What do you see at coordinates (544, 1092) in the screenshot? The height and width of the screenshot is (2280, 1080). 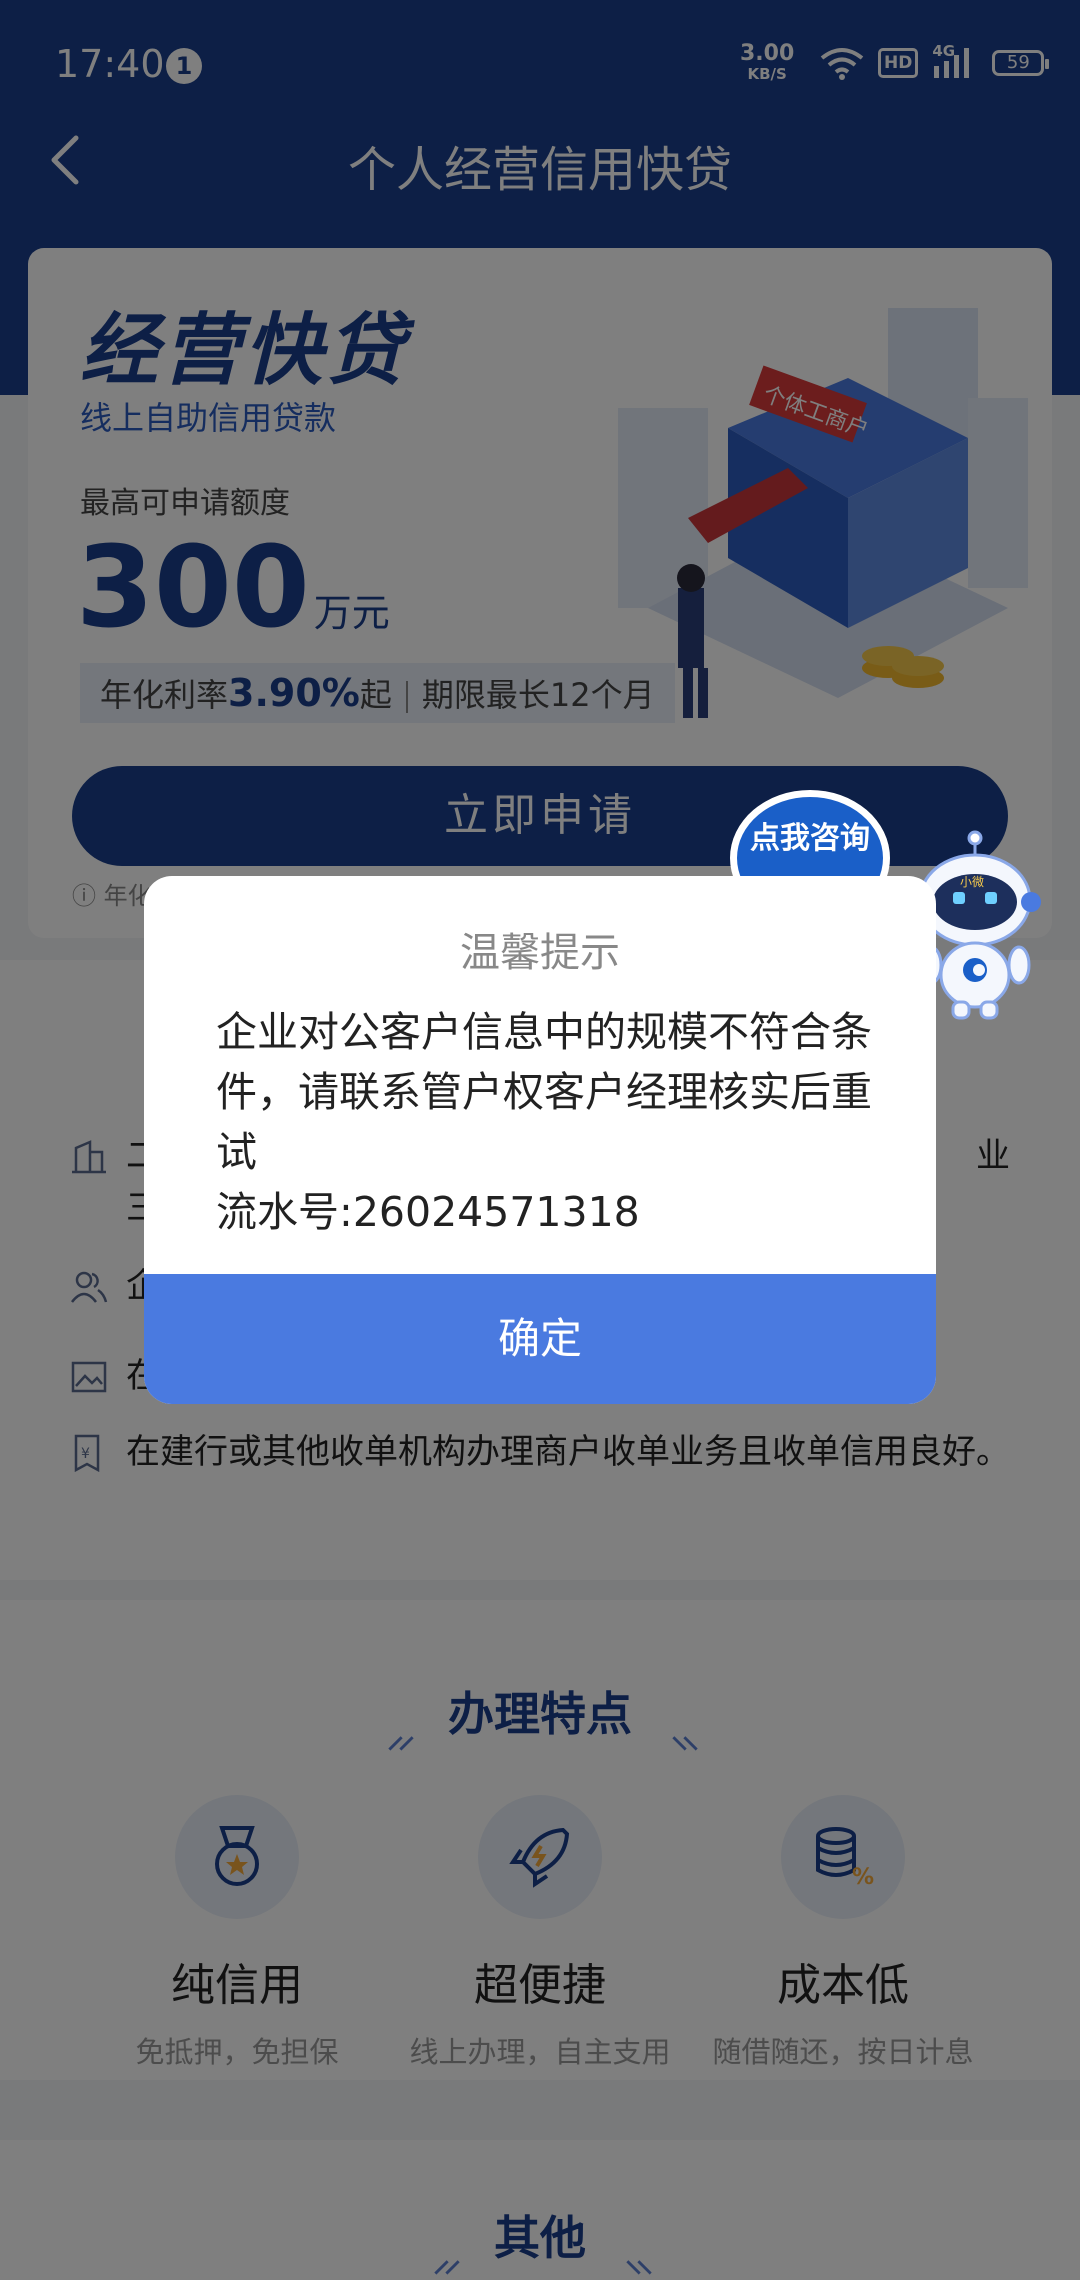 I see `dialog-message: 企业对公客户信息中的规模不符合条件，请联系管户权客户经理核实后重试` at bounding box center [544, 1092].